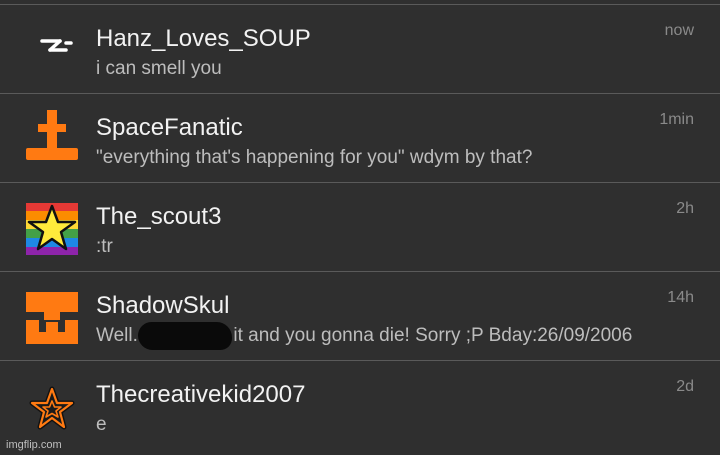 This screenshot has width=720, height=455. I want to click on lightning-icon, so click(52, 45).